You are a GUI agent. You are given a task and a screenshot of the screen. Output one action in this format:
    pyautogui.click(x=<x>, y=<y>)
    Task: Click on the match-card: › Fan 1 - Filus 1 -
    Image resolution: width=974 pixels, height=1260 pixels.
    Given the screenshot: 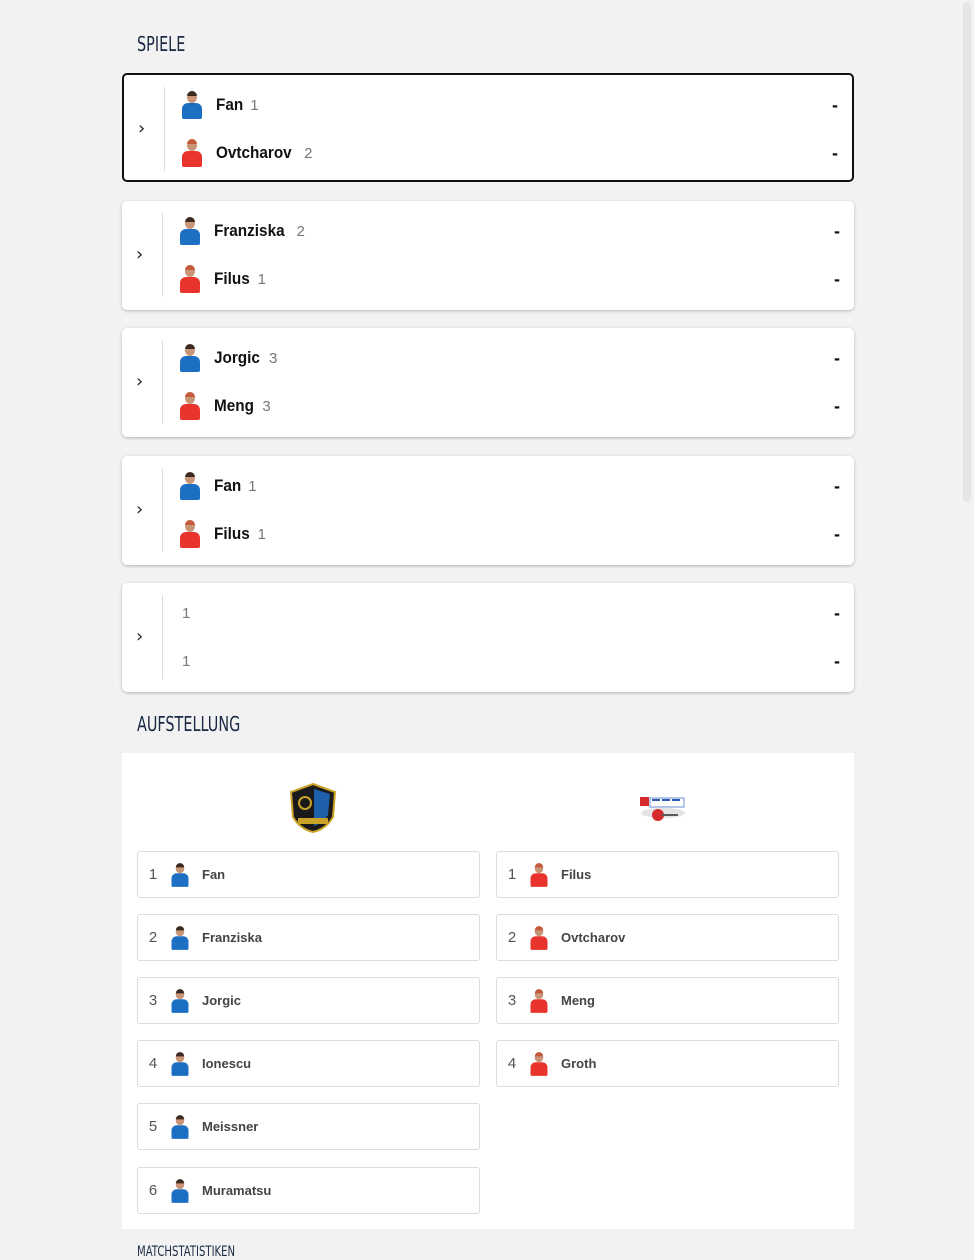 What is the action you would take?
    pyautogui.click(x=488, y=510)
    